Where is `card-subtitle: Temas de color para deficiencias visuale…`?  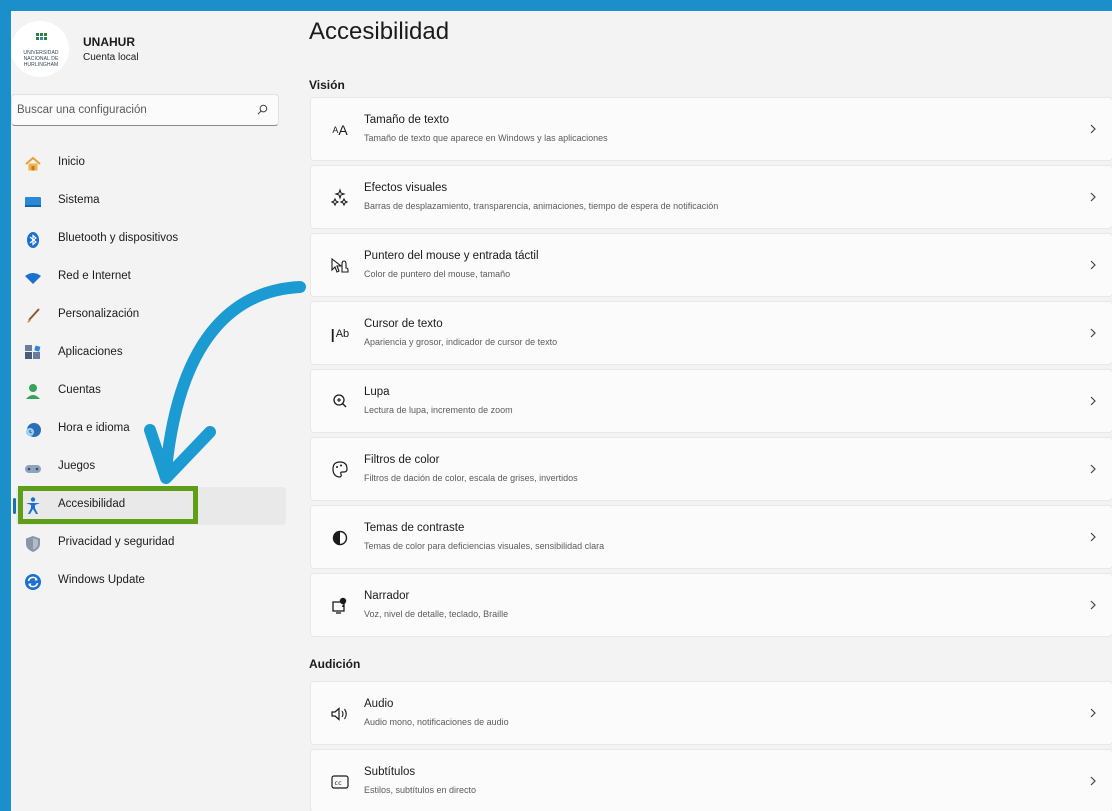
card-subtitle: Temas de color para deficiencias visuale… is located at coordinates (484, 546).